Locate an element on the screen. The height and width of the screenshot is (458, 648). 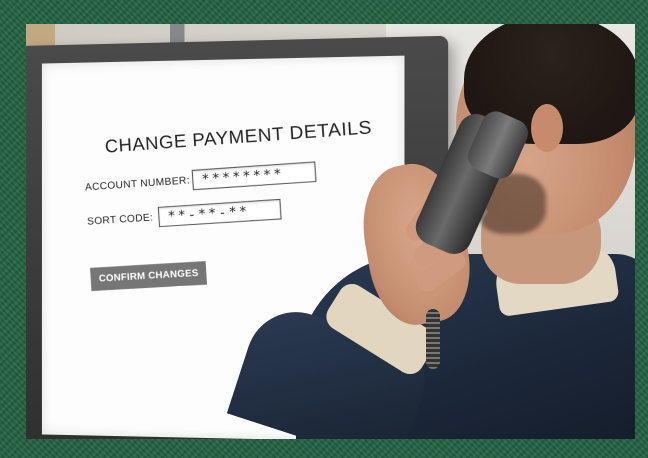
man-ear is located at coordinates (547, 128).